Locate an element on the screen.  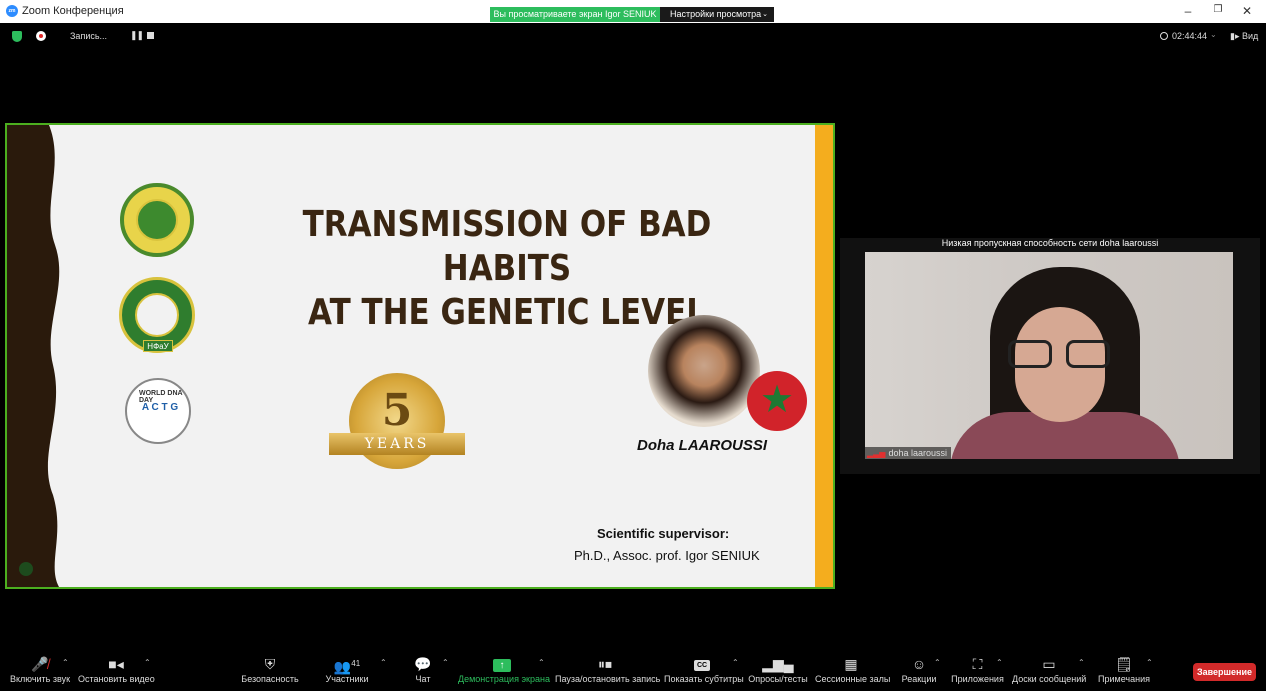
captions-icon: CC is located at coordinates (702, 663).